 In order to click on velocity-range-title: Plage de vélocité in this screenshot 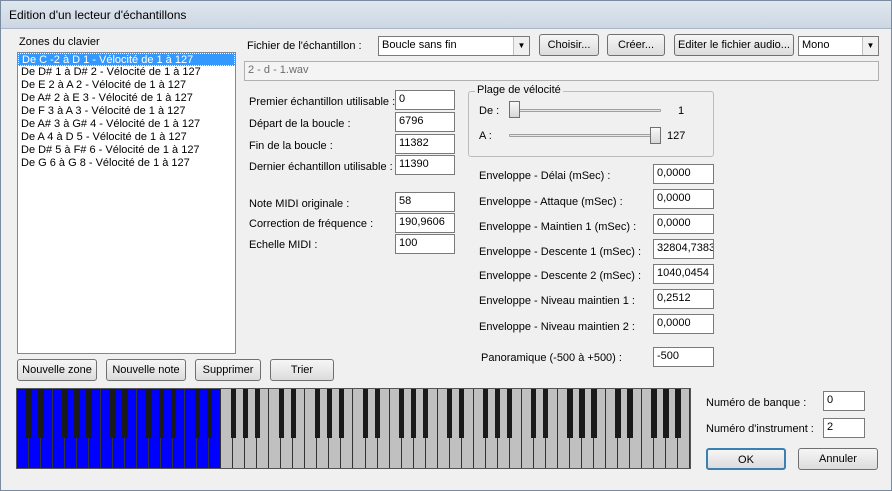, I will do `click(519, 90)`.